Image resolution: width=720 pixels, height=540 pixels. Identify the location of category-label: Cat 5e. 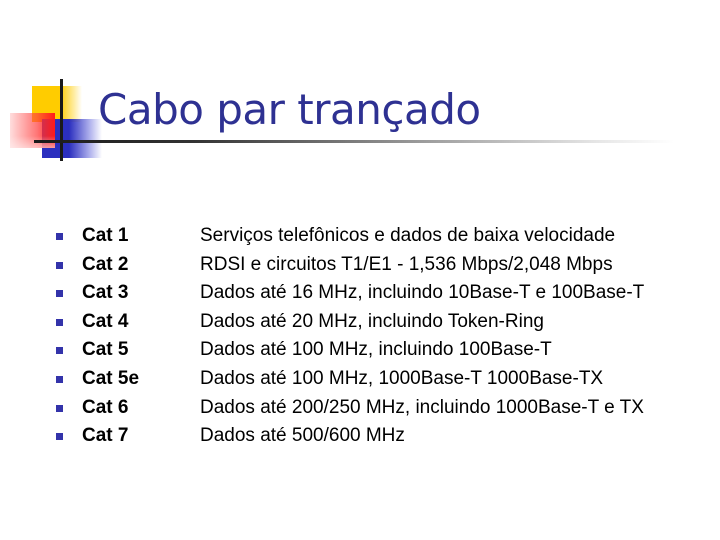
(111, 378).